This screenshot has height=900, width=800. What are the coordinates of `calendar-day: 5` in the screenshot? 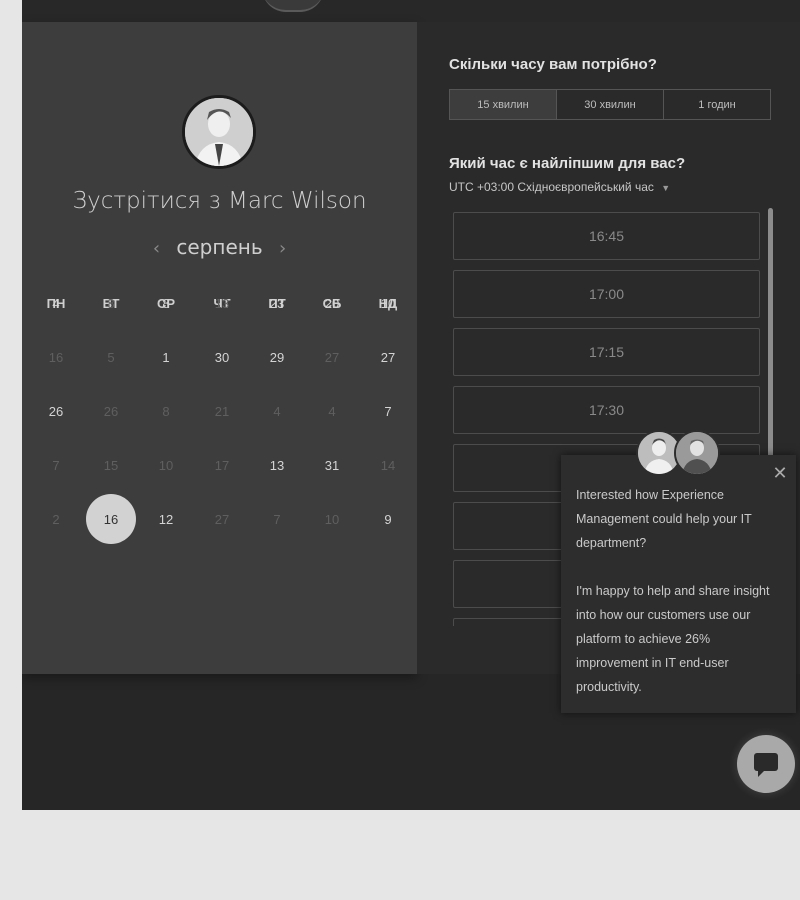 It's located at (111, 357).